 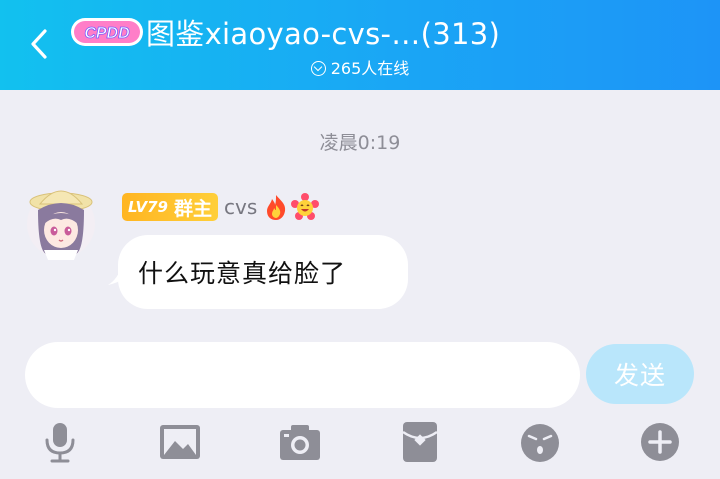 I want to click on sender-nickname: cvs, so click(x=240, y=207).